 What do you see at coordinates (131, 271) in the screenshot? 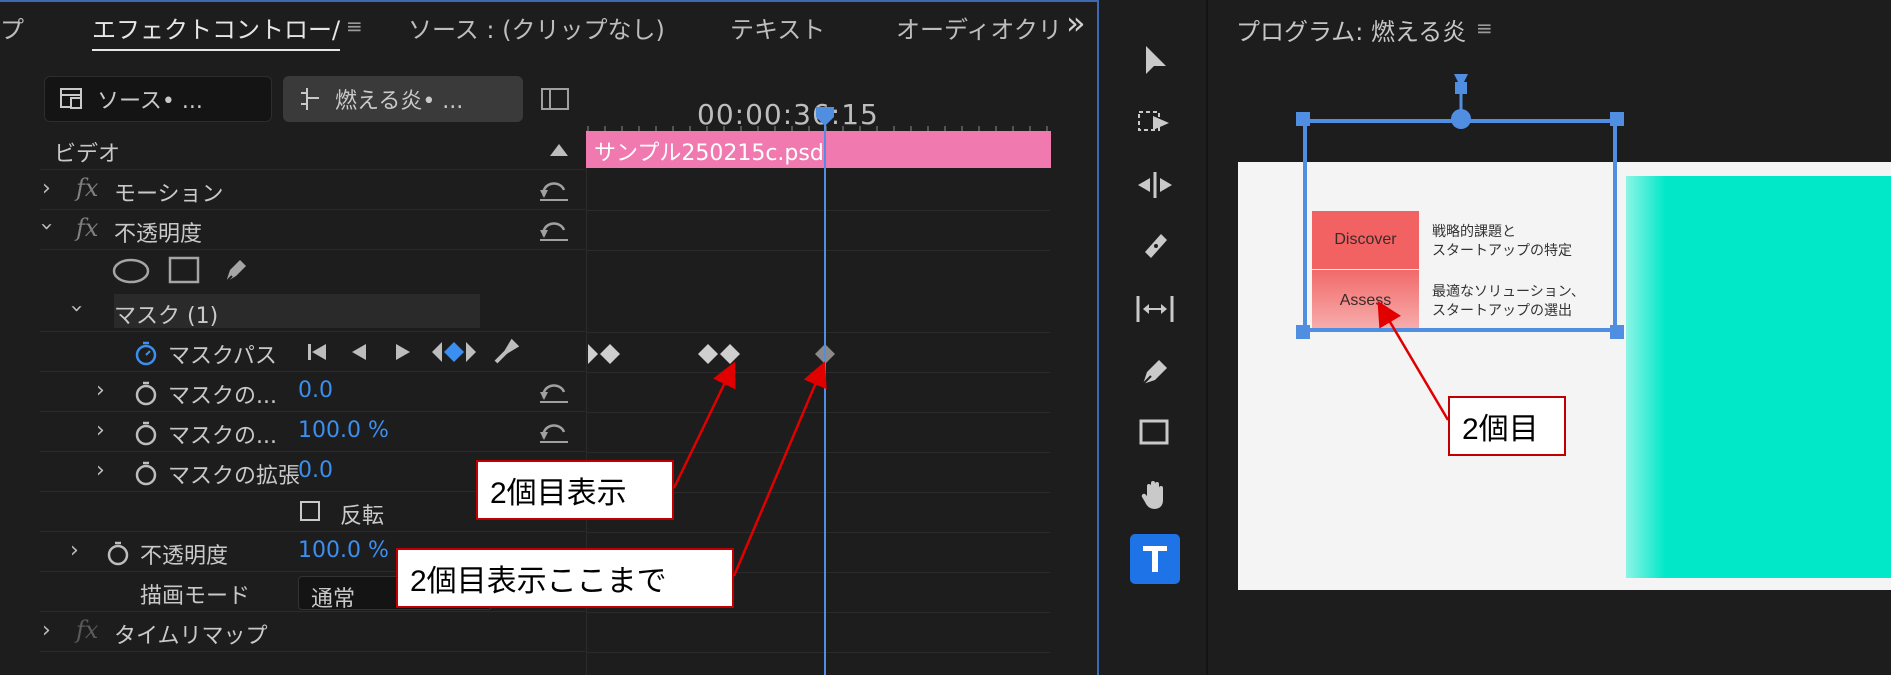
I see `ellipse-mask-icon` at bounding box center [131, 271].